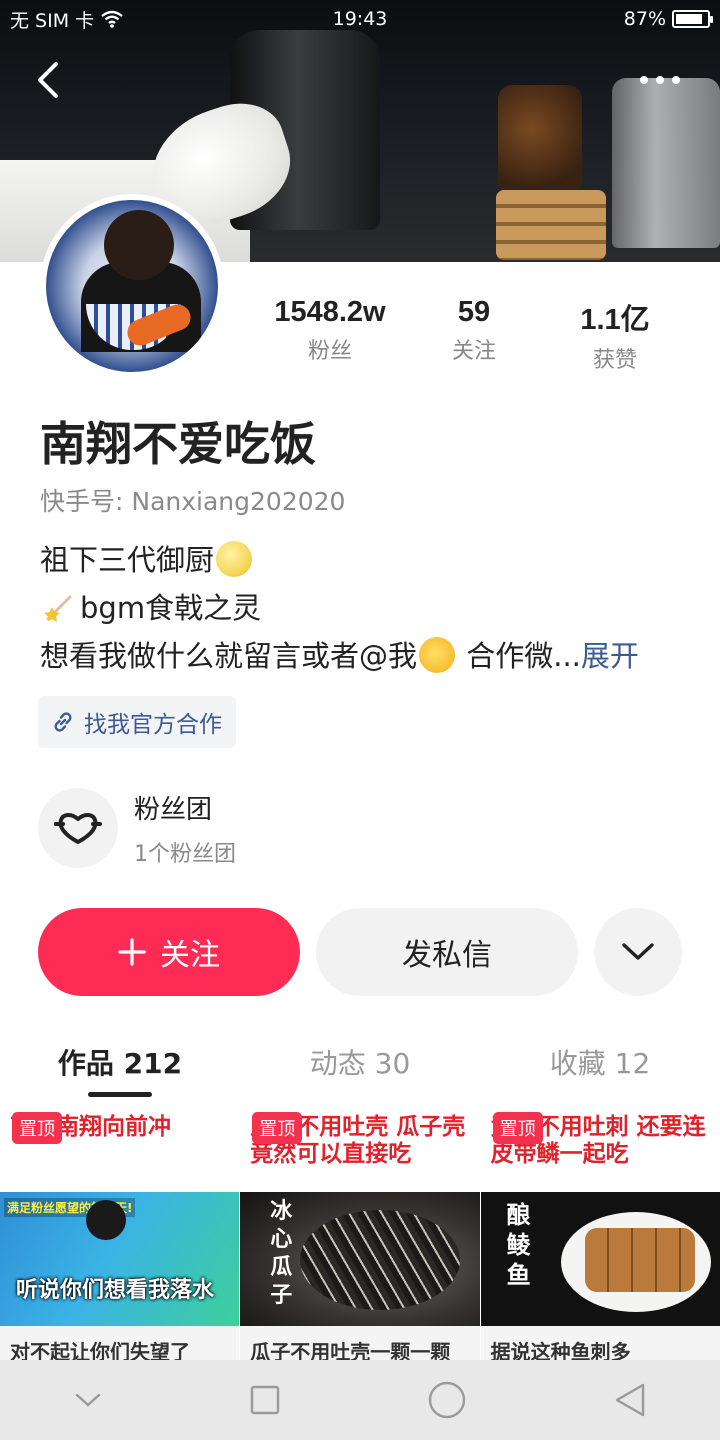  Describe the element at coordinates (88, 1400) in the screenshot. I see `hide-nav-chevron-icon` at that location.